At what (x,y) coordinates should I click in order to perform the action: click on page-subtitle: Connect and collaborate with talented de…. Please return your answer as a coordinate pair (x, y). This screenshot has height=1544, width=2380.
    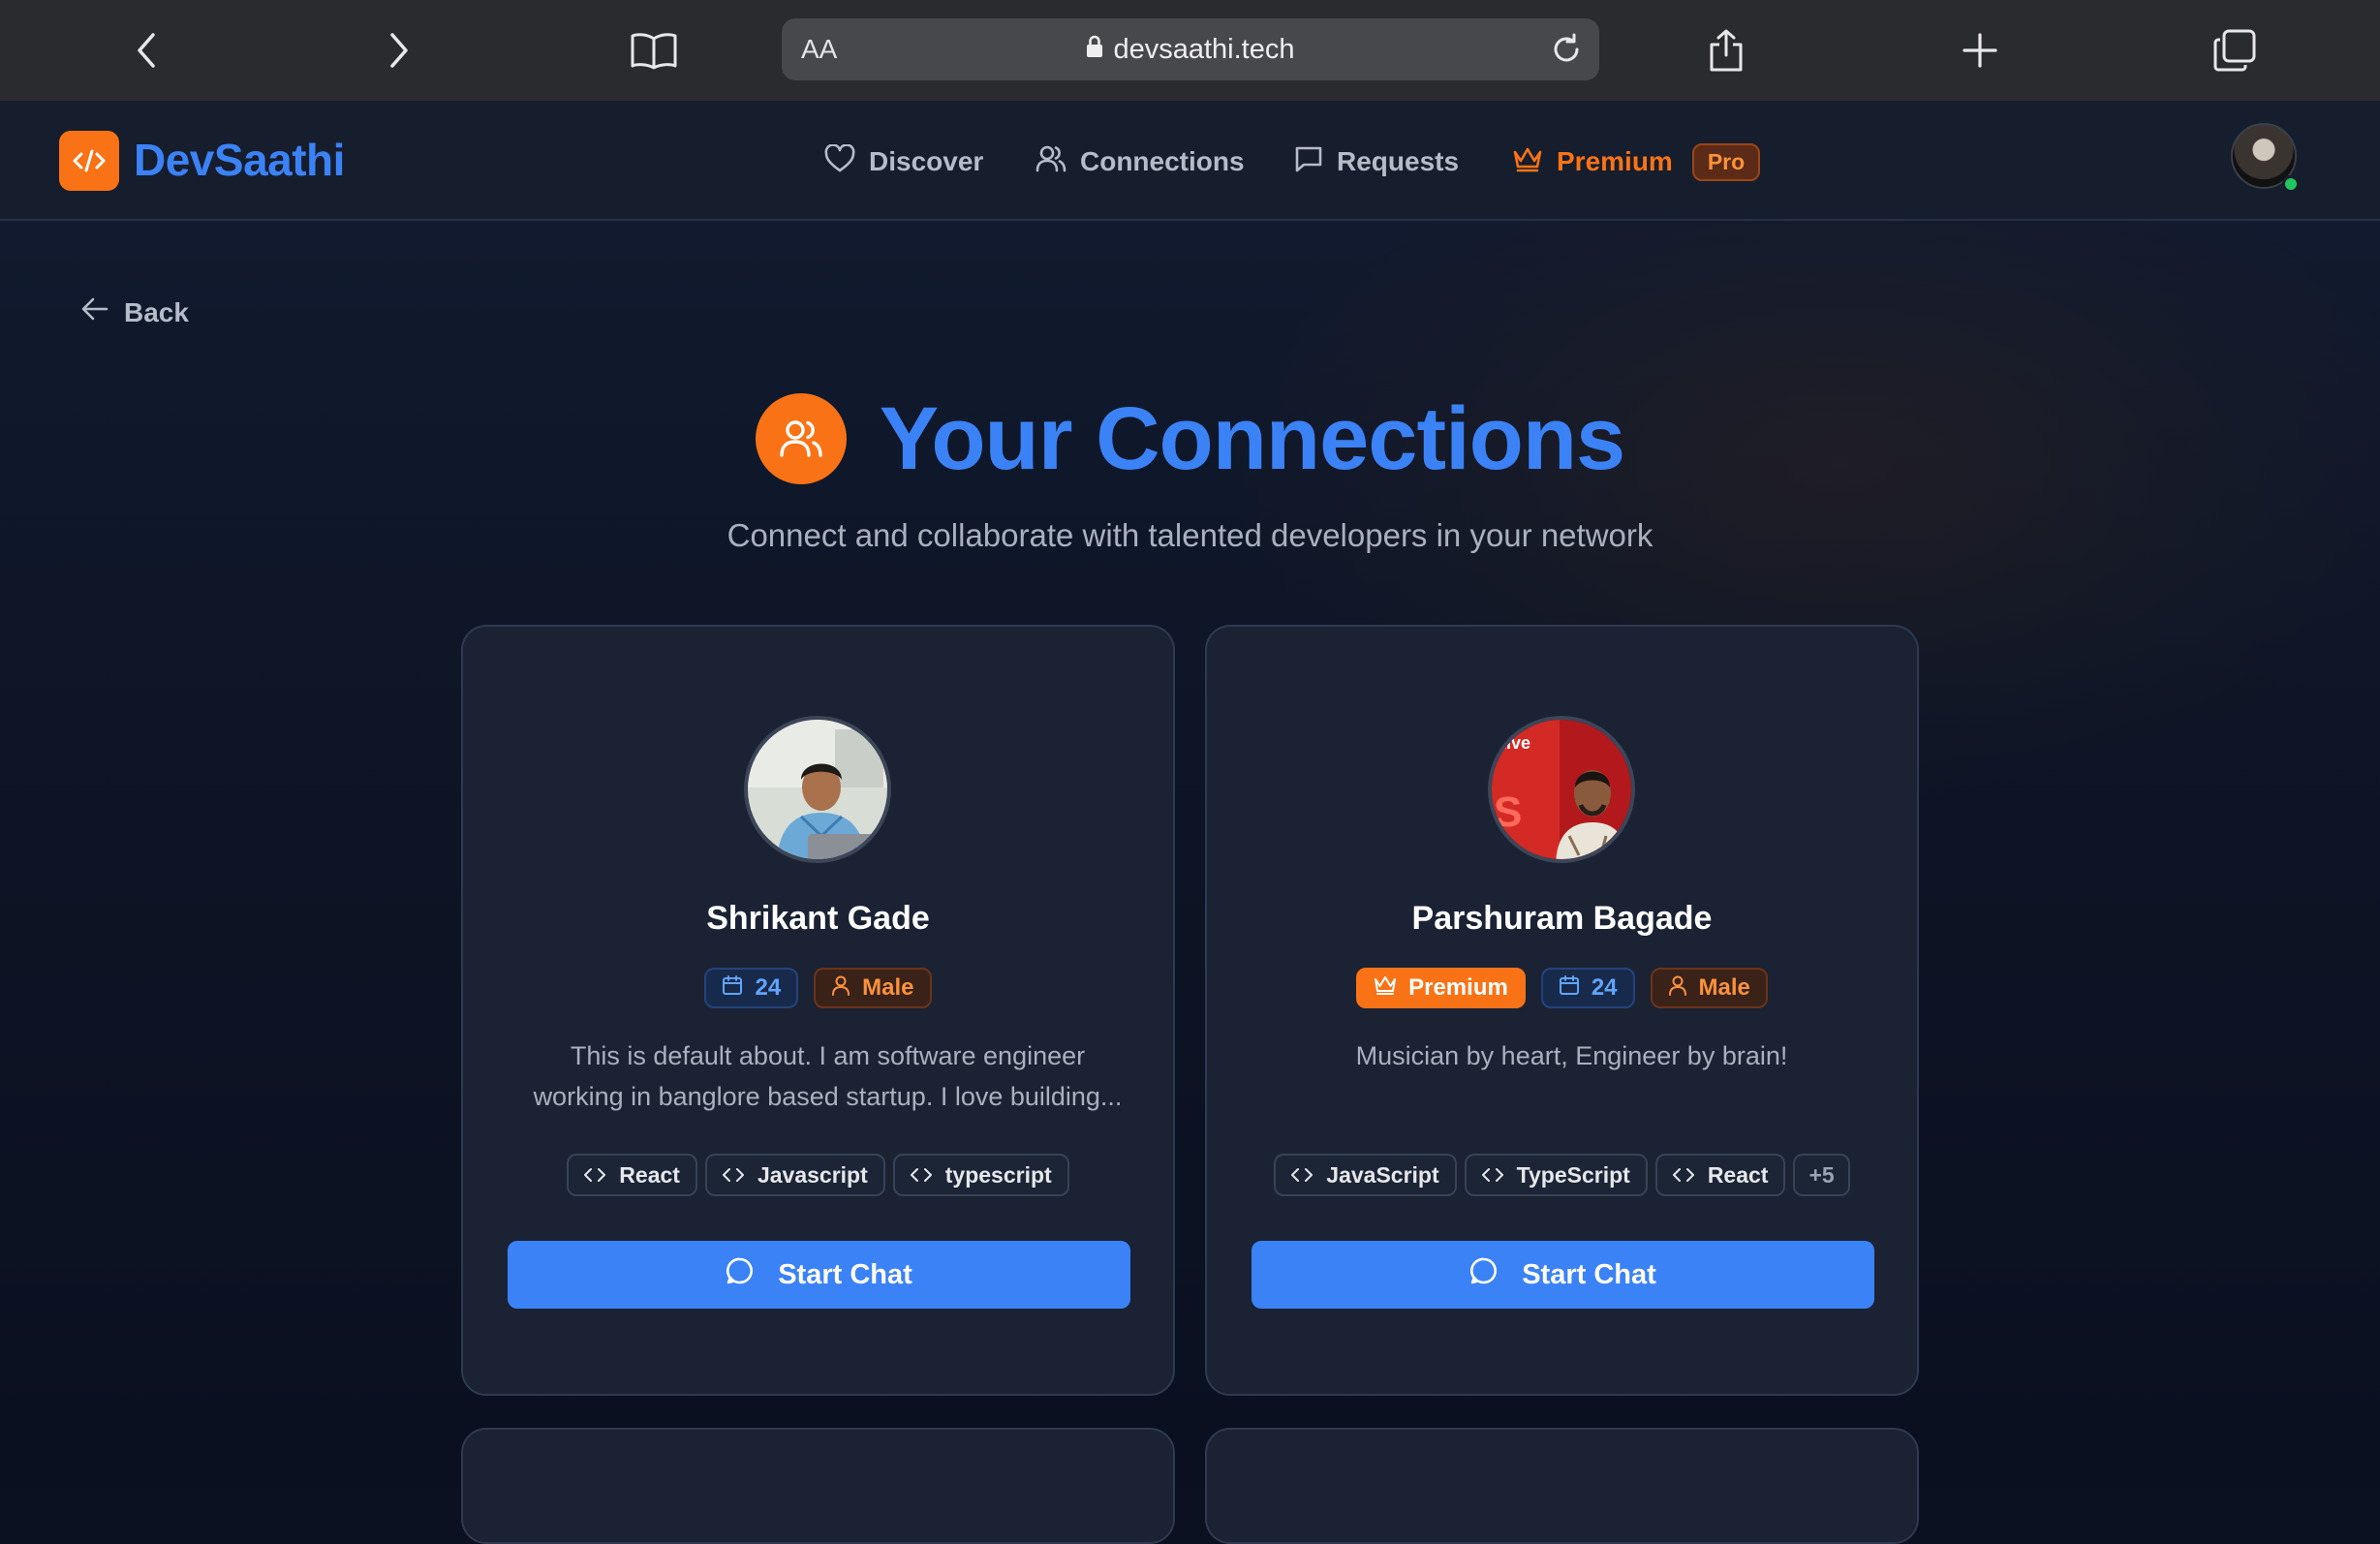
    Looking at the image, I should click on (1190, 535).